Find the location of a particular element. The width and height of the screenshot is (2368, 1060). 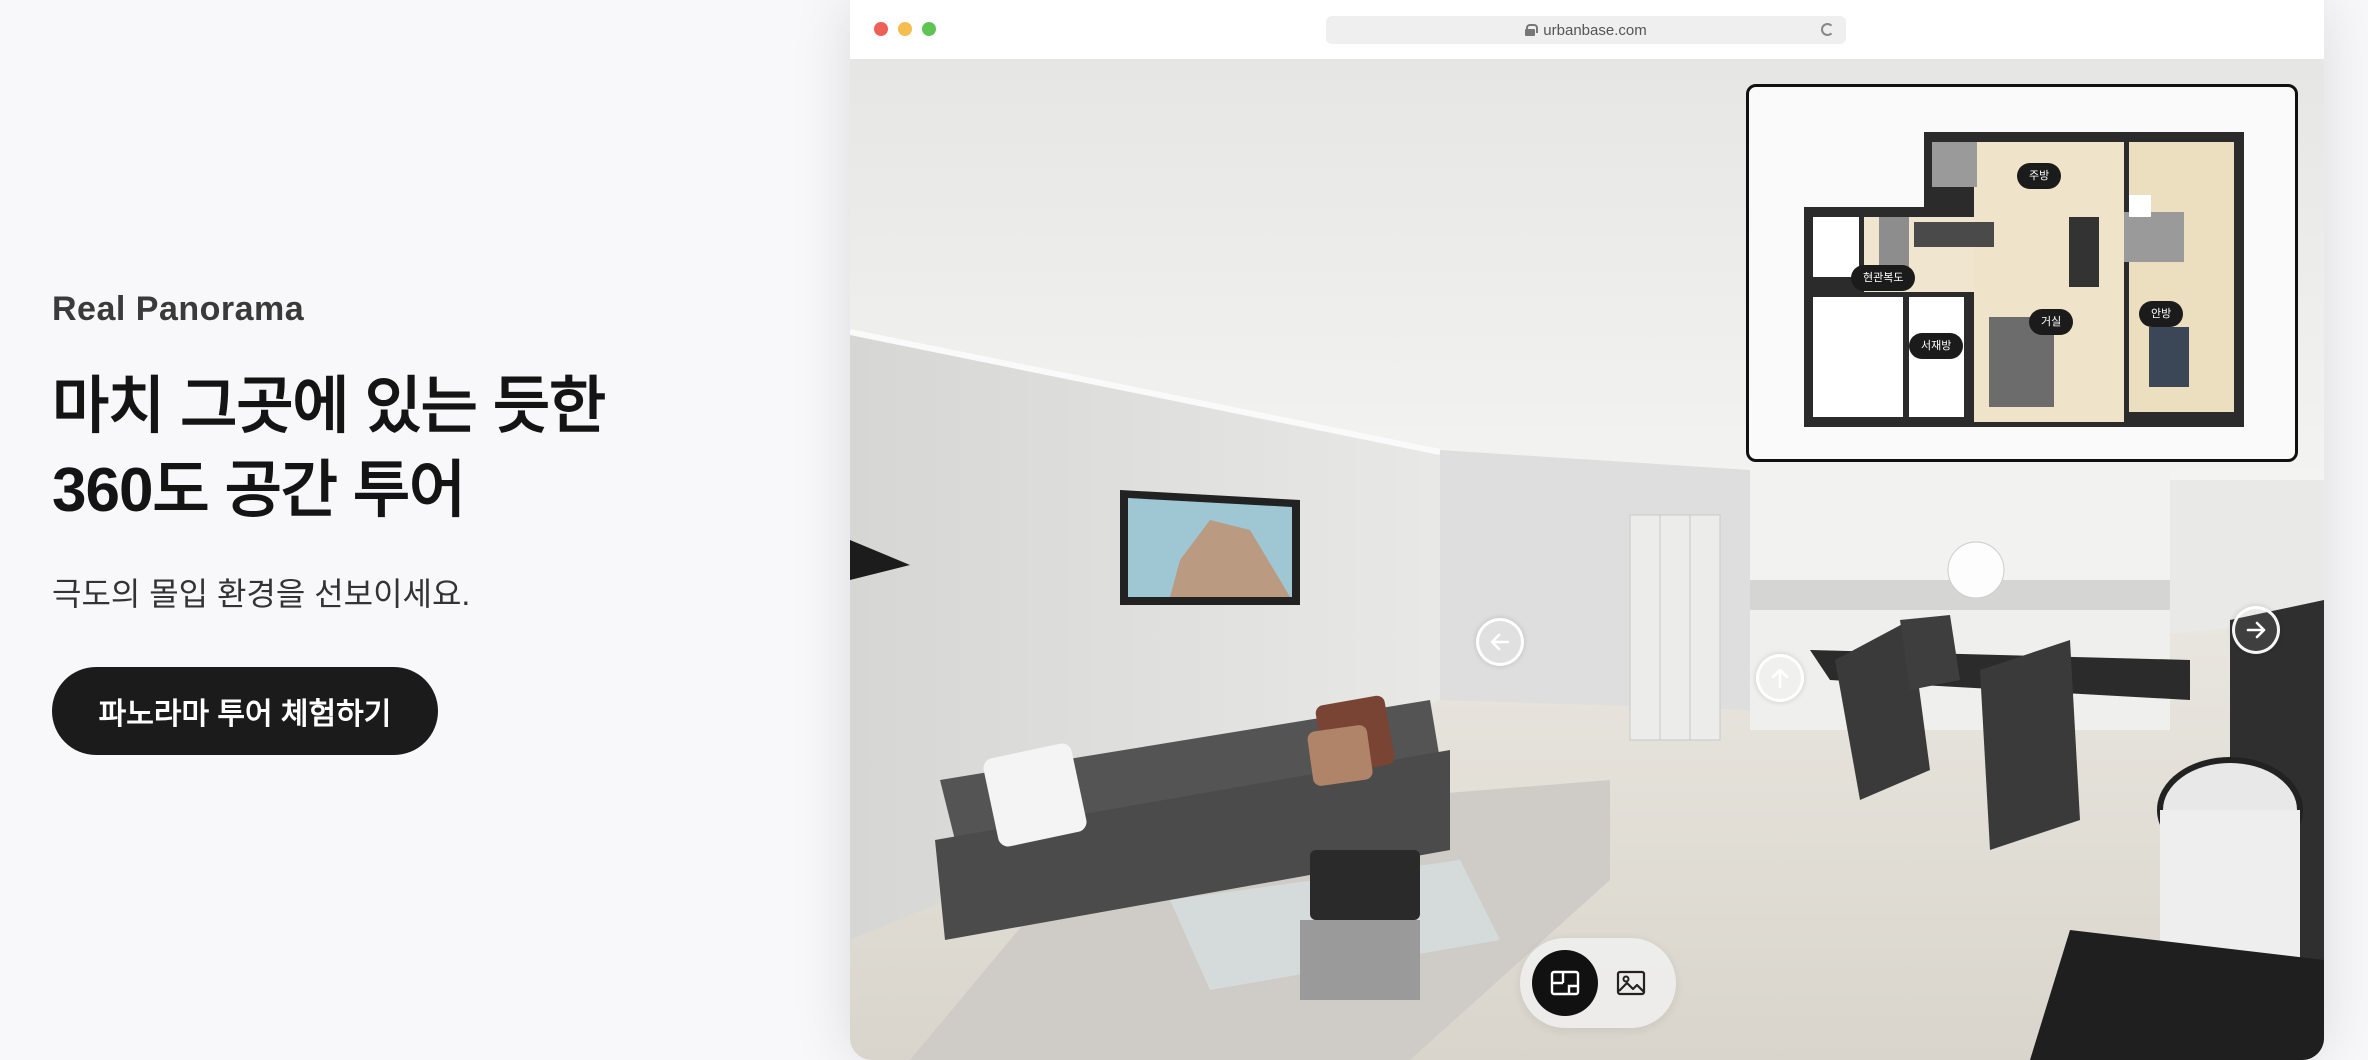

subcopy: 극도의 몰입 환경을 선보이세요. is located at coordinates (261, 594).